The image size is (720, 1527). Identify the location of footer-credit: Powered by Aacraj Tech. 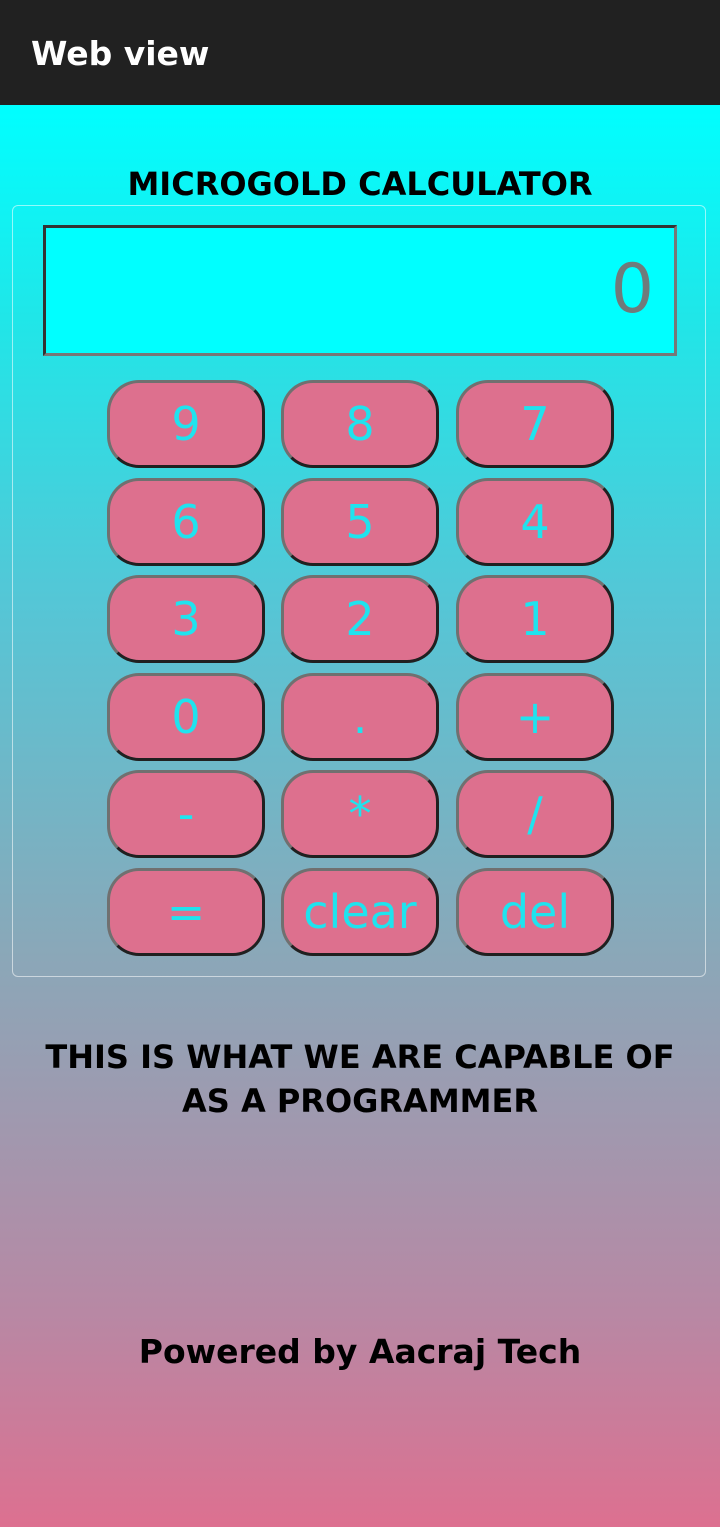
(360, 1351).